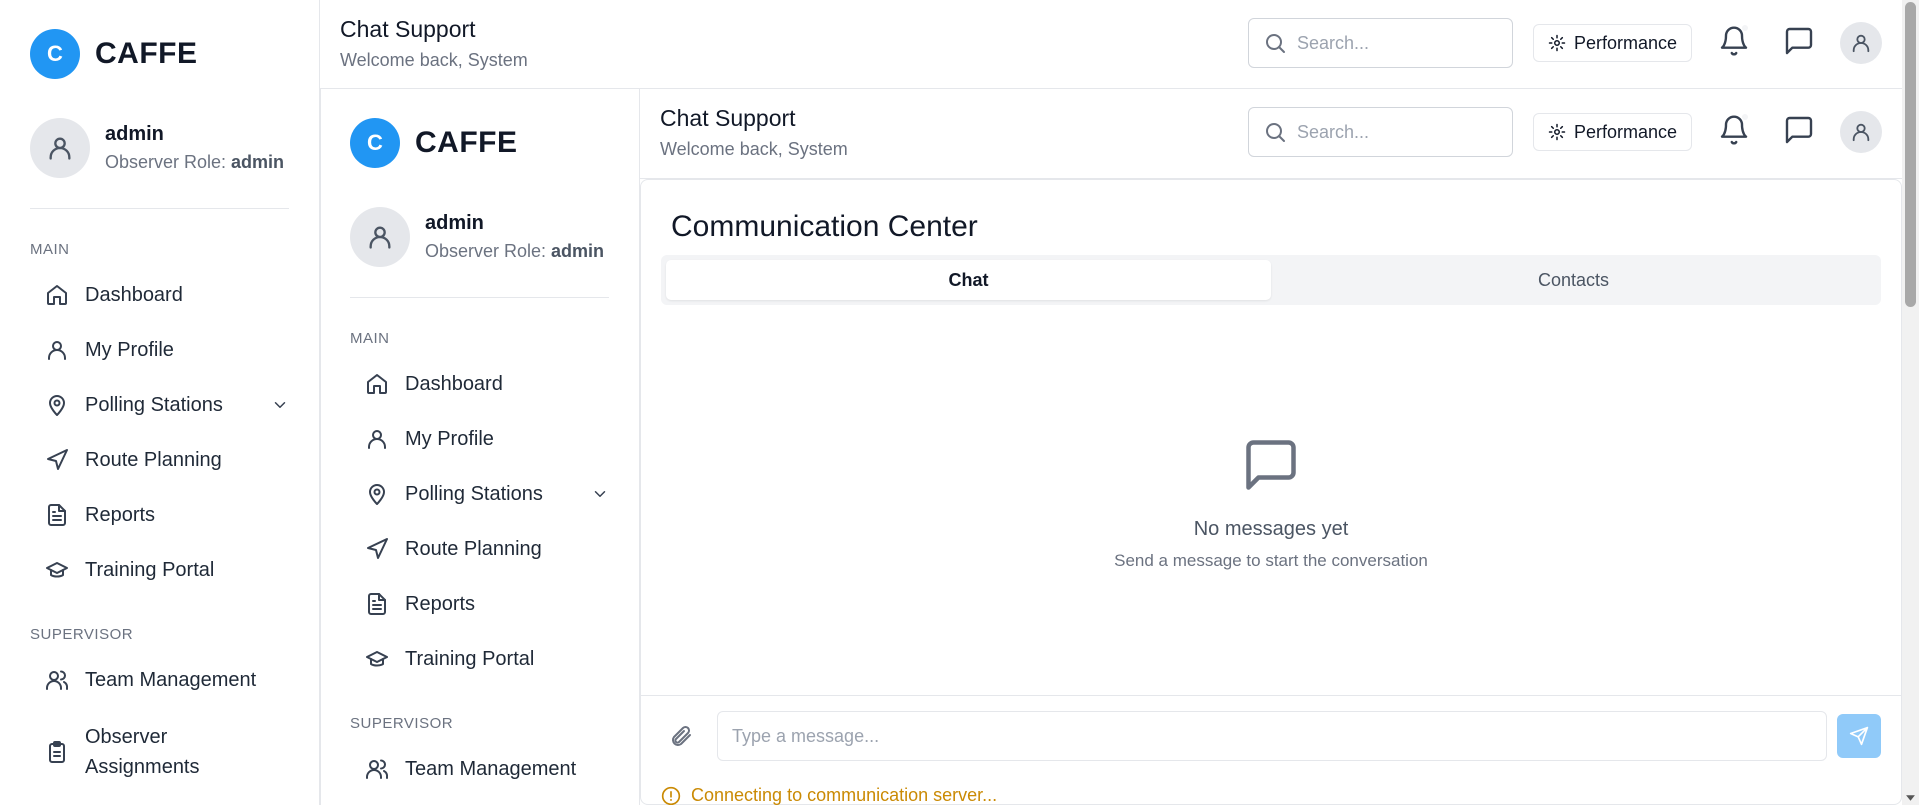  I want to click on message-composer, so click(1271, 735).